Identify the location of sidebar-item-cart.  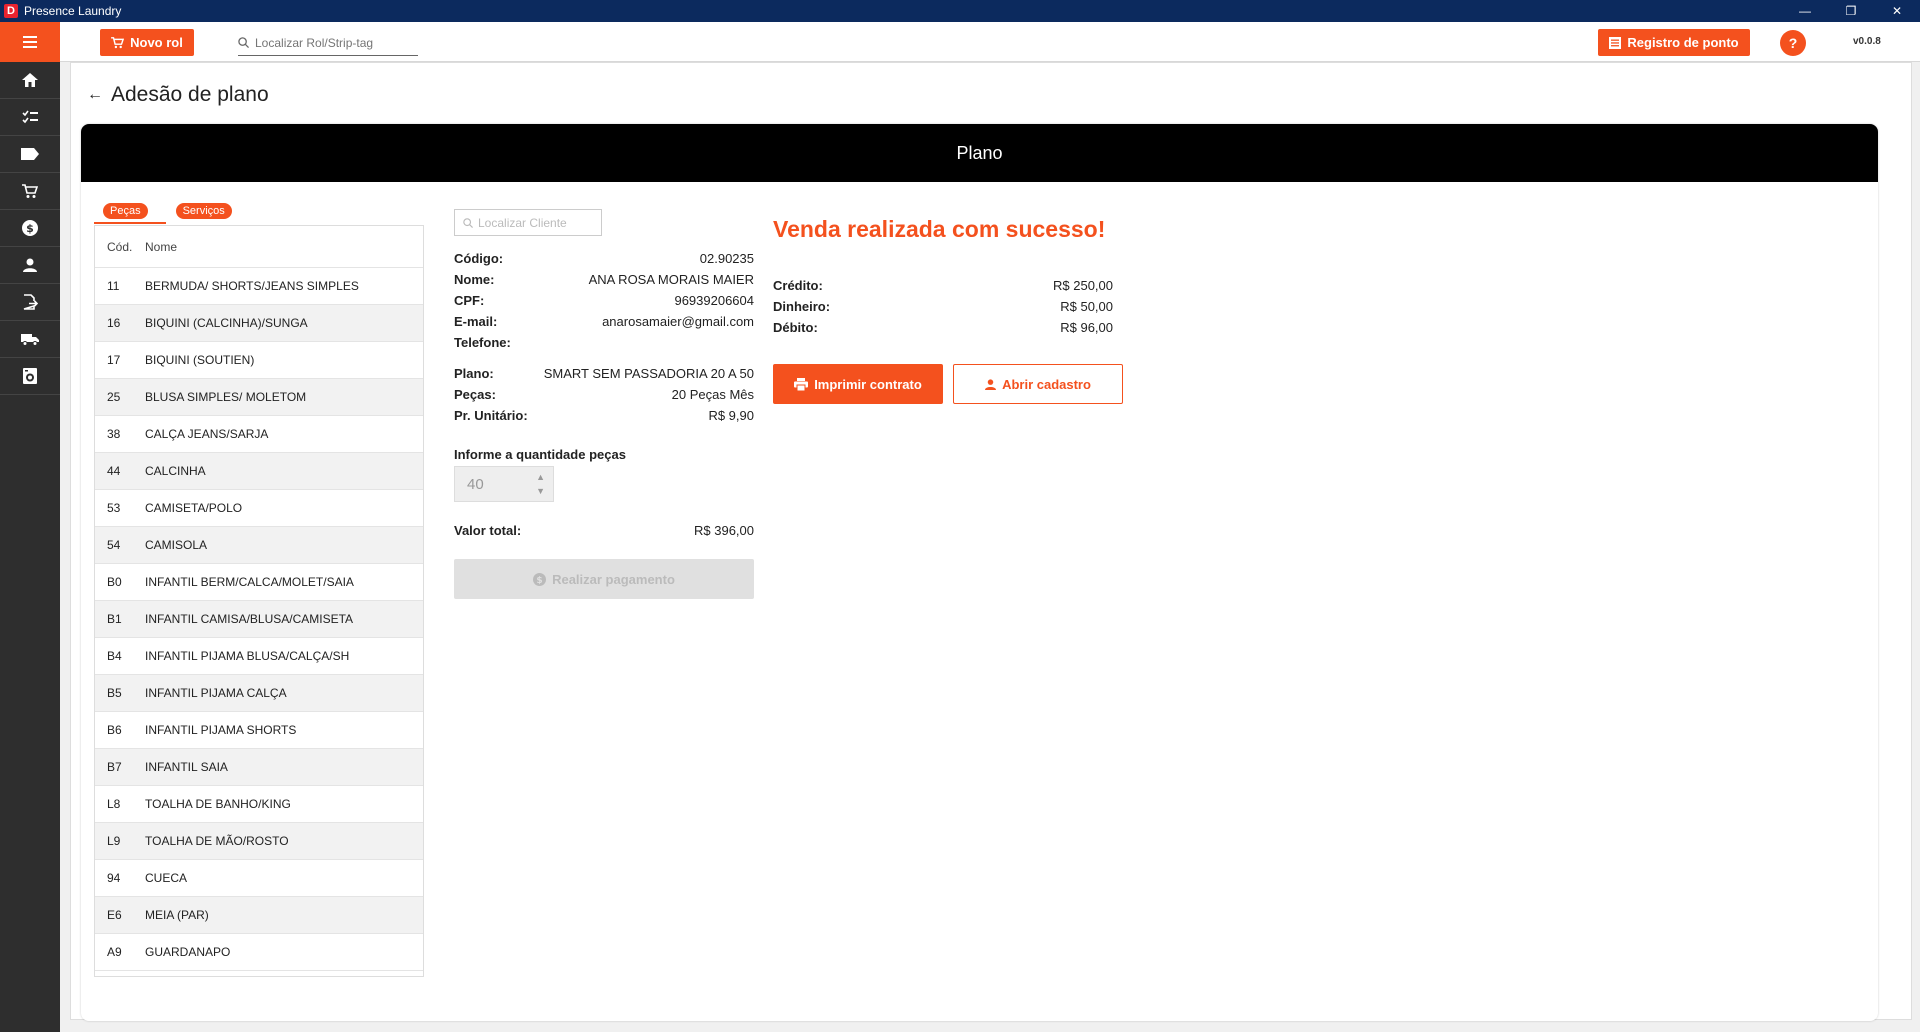
(30, 191).